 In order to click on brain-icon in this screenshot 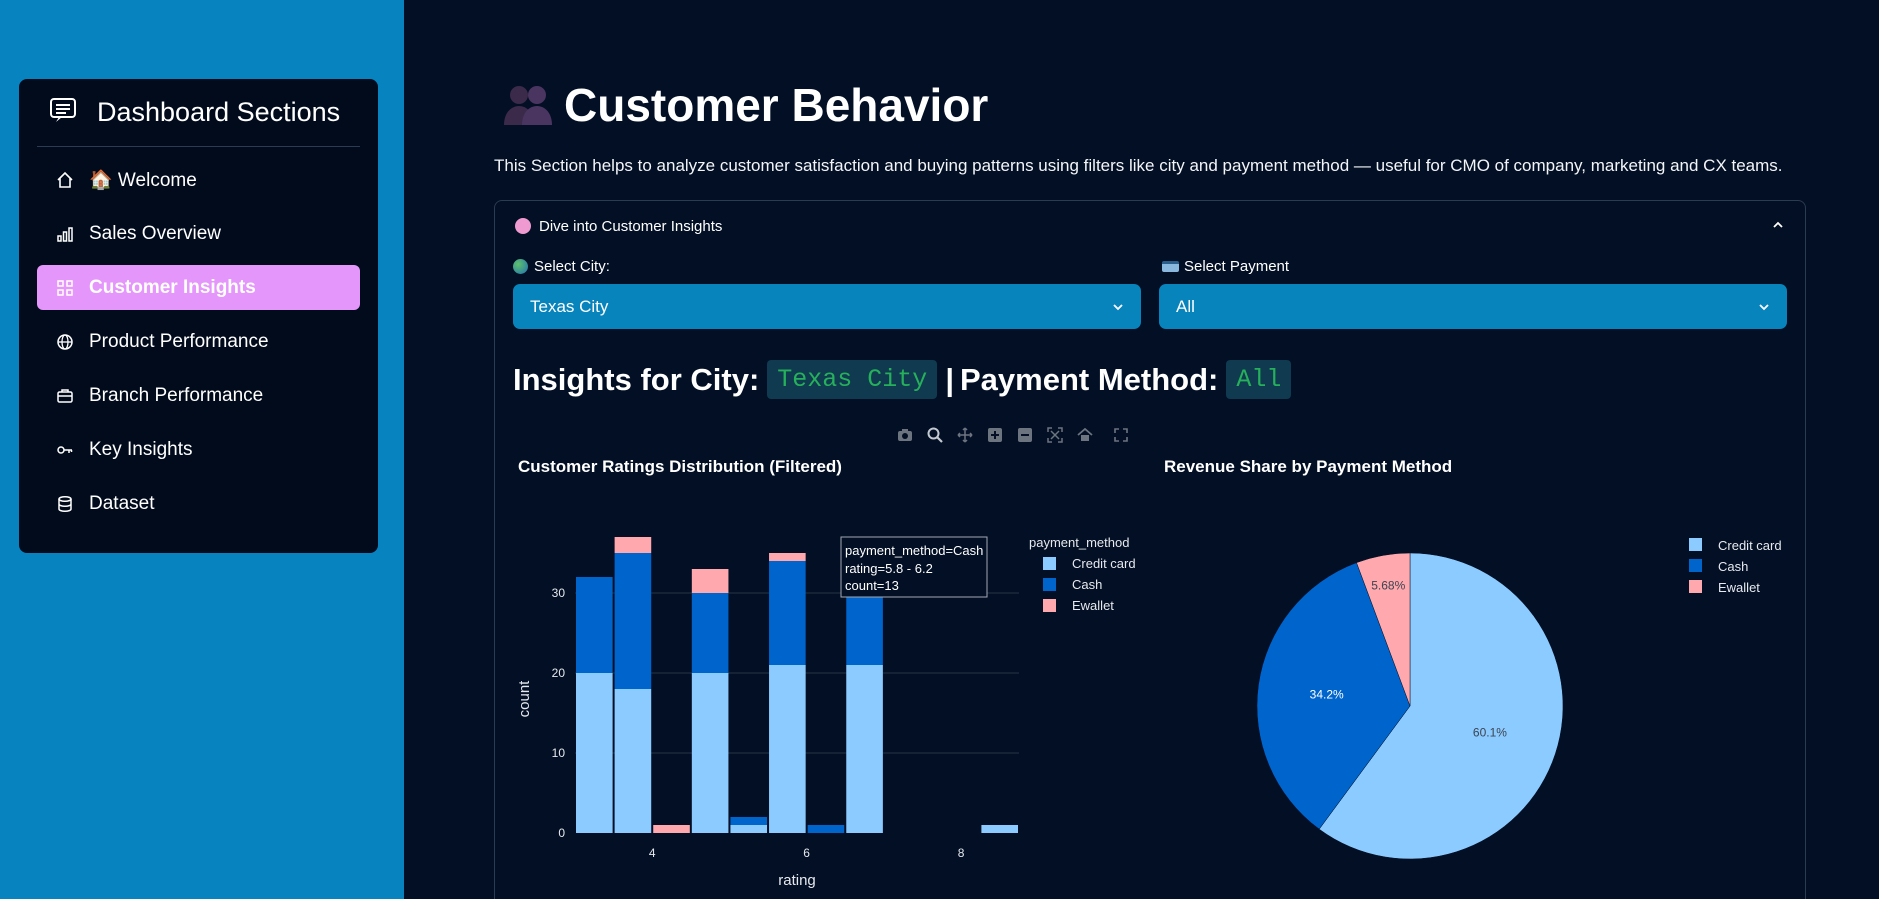, I will do `click(523, 226)`.